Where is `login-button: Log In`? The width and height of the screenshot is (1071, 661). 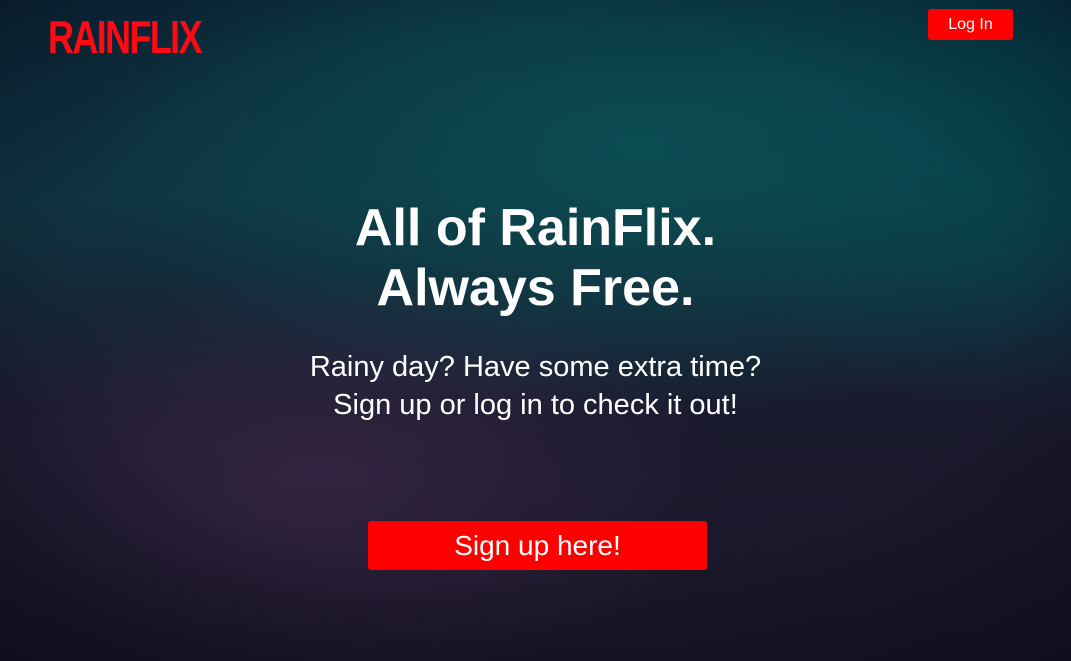 login-button: Log In is located at coordinates (970, 24).